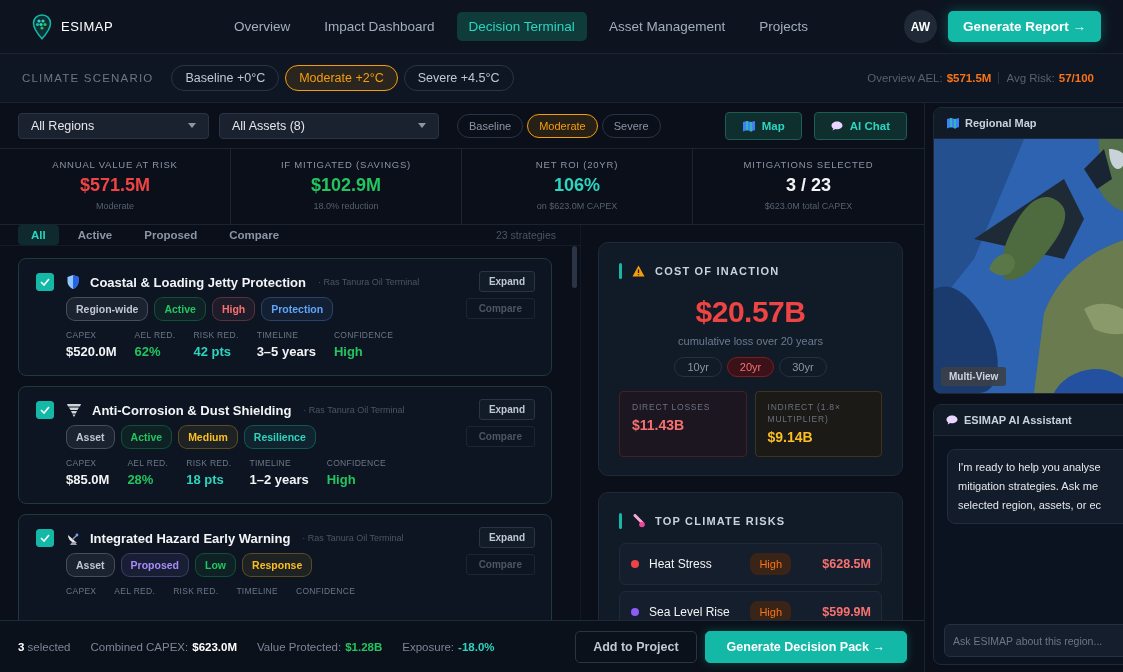 Image resolution: width=1123 pixels, height=672 pixels. What do you see at coordinates (216, 565) in the screenshot?
I see `tag: Low` at bounding box center [216, 565].